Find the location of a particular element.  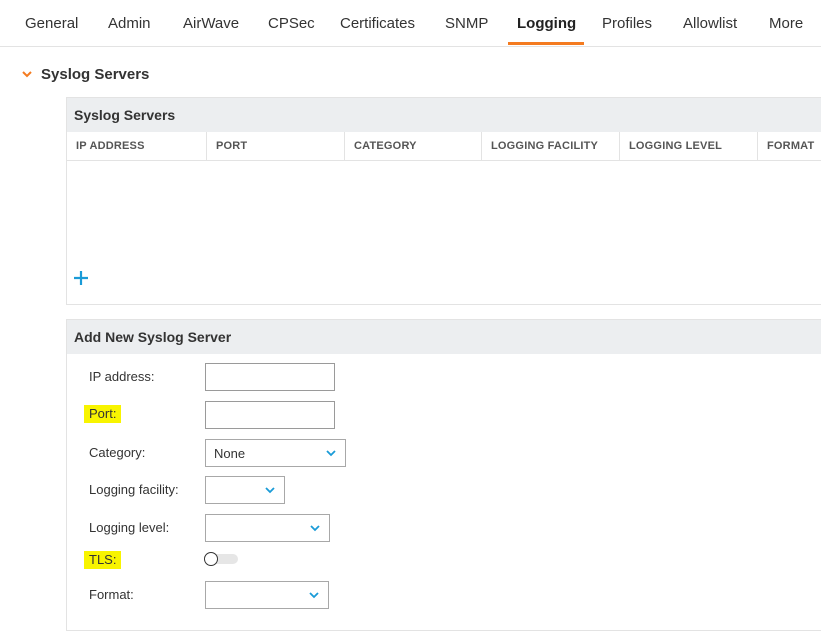

tab-admin: Admin is located at coordinates (129, 23).